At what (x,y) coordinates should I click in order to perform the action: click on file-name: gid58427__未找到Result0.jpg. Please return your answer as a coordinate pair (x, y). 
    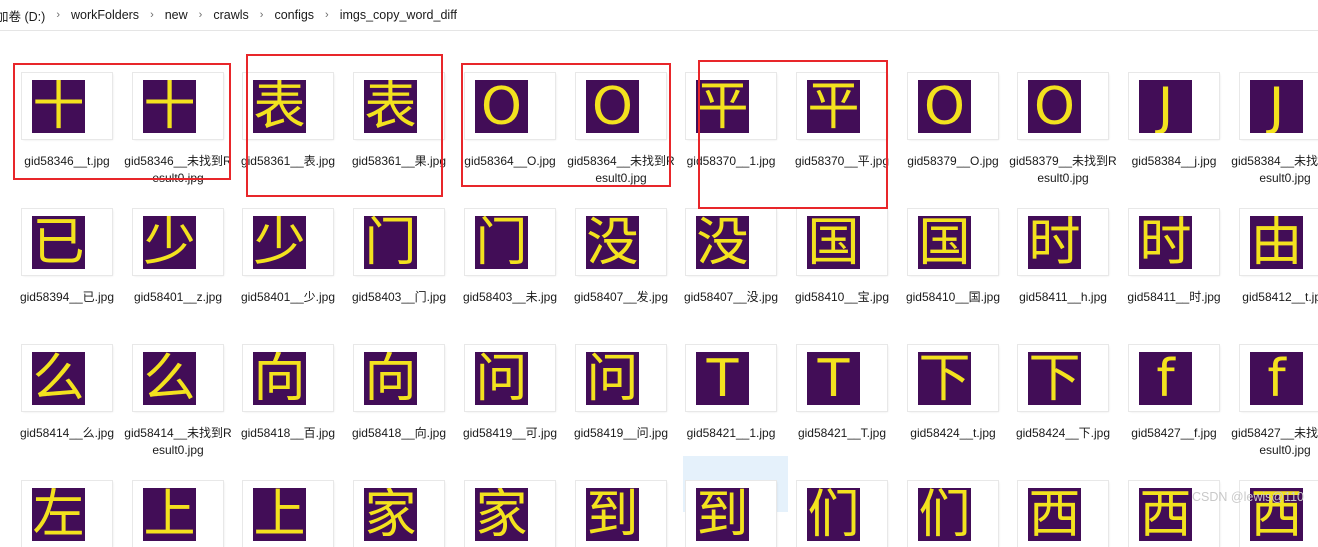
    Looking at the image, I should click on (1274, 441).